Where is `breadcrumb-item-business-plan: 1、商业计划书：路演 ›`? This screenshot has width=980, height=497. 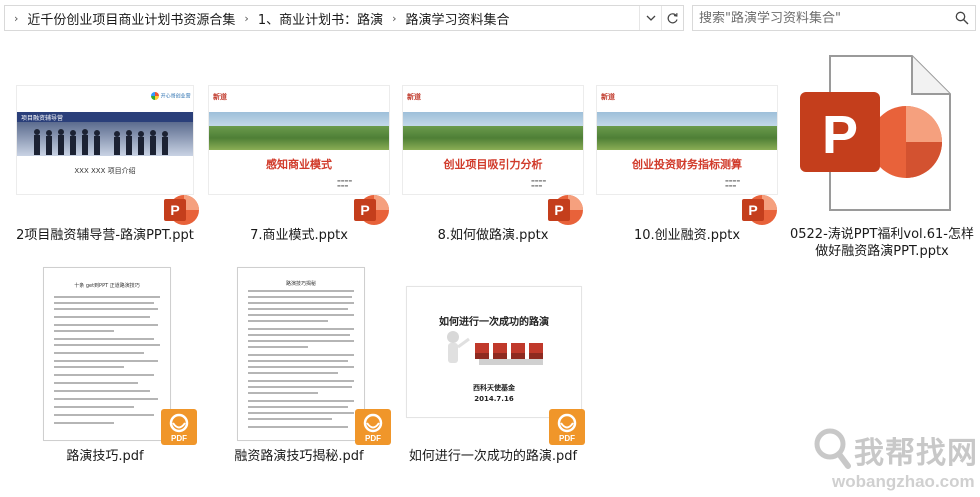 breadcrumb-item-business-plan: 1、商业计划书：路演 › is located at coordinates (332, 18).